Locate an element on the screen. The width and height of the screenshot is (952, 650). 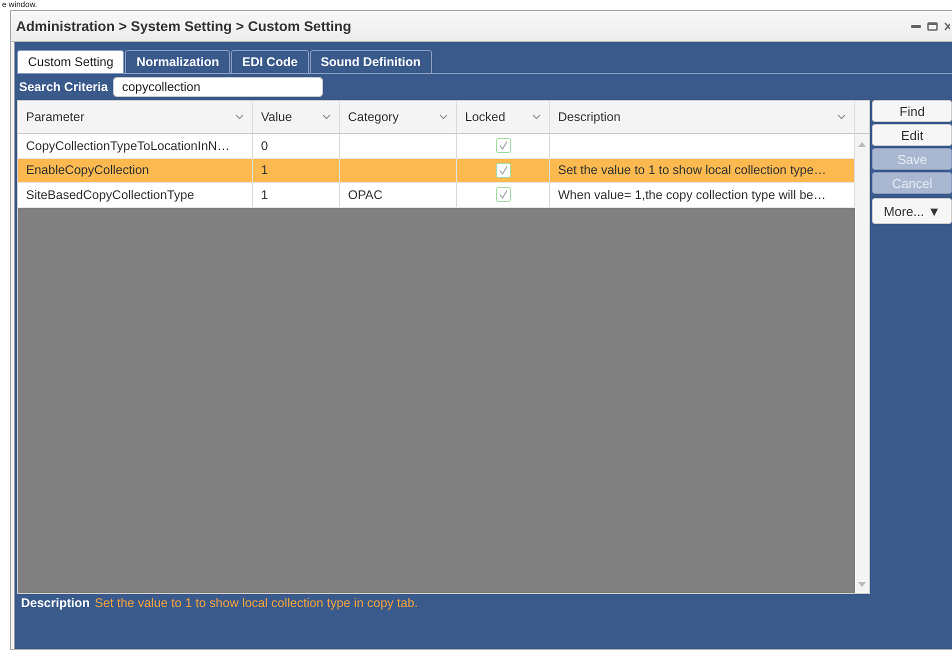
scroll-down-icon is located at coordinates (862, 584).